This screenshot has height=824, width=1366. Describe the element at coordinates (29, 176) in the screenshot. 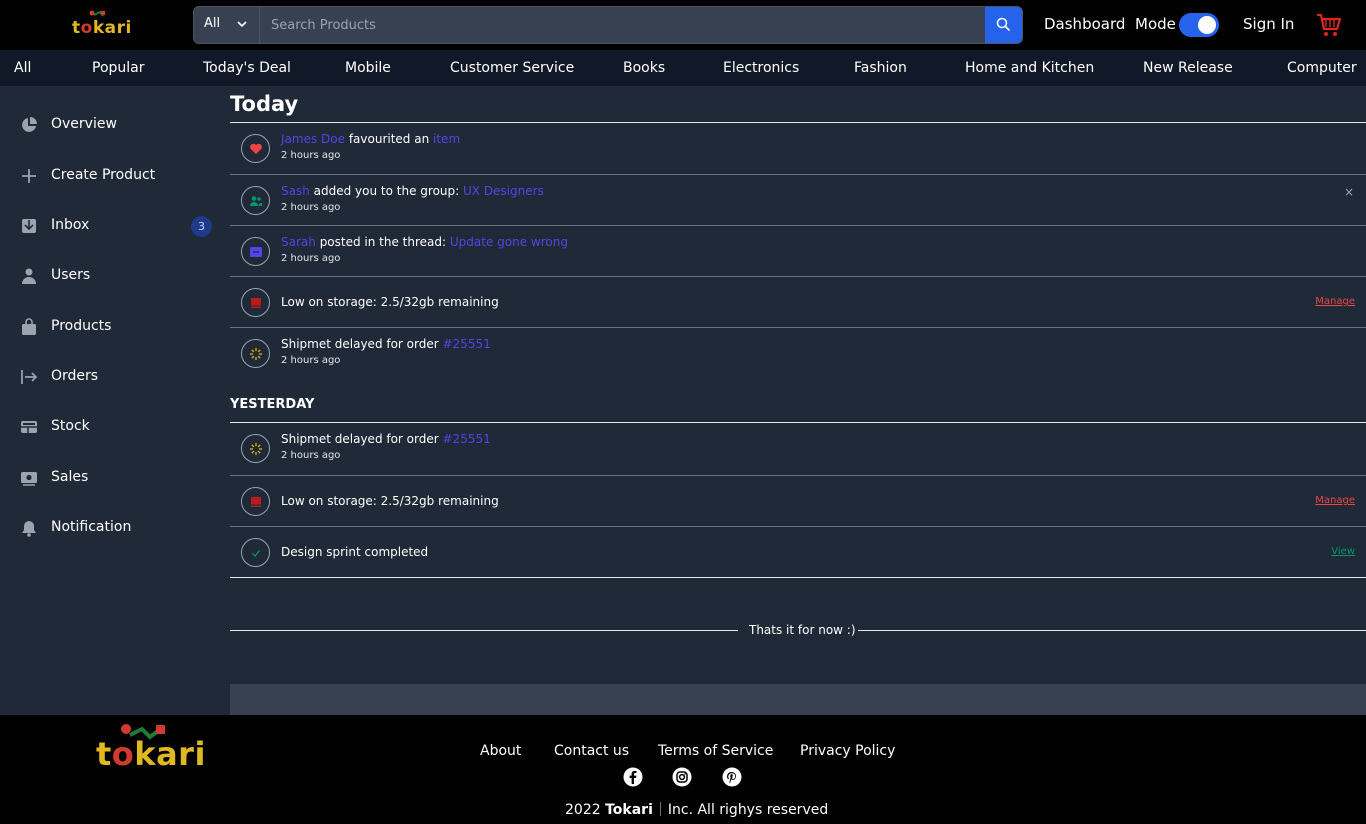

I see `plus-icon` at that location.